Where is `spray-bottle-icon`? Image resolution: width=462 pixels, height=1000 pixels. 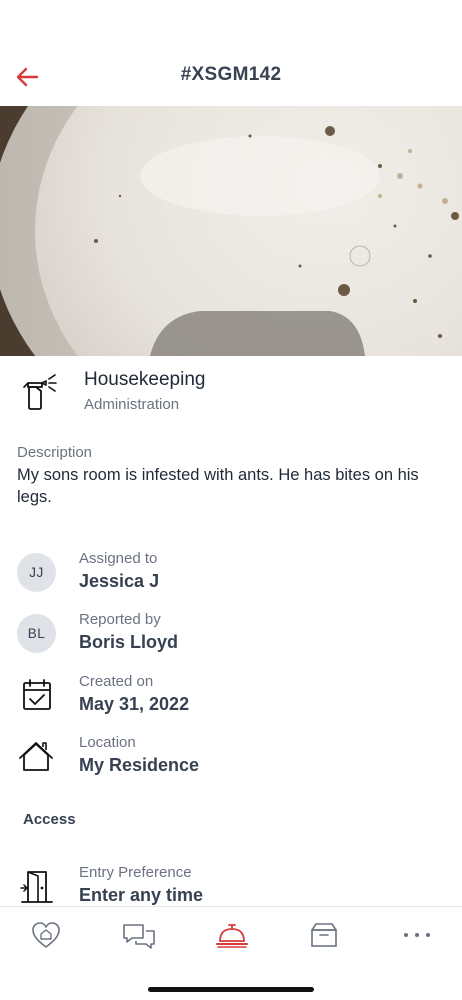
spray-bottle-icon is located at coordinates (40, 392).